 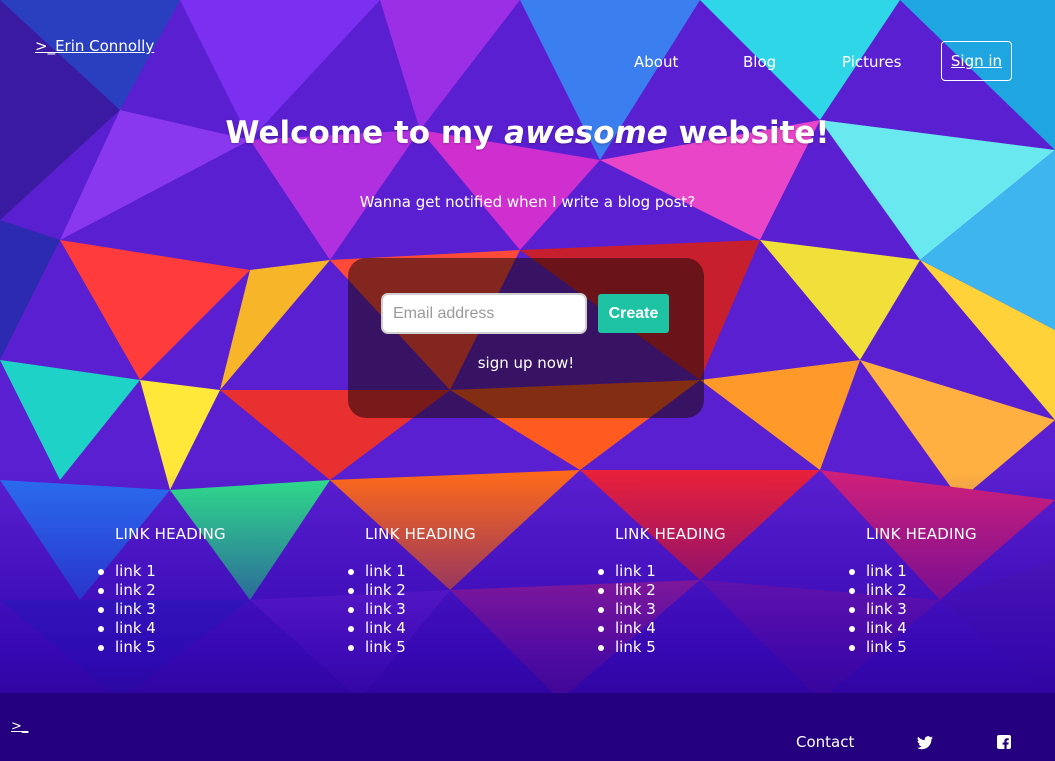 I want to click on page-title: Welcome to my awesome website!, so click(x=527, y=133).